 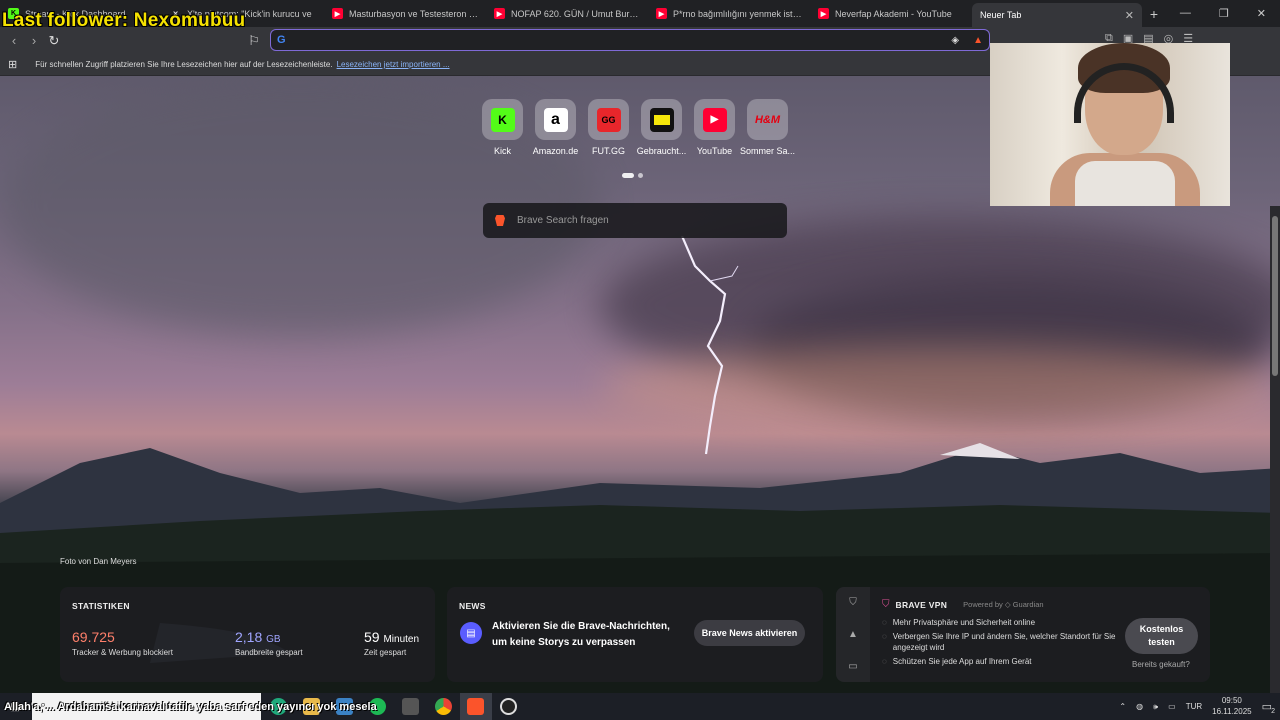 What do you see at coordinates (385, 652) in the screenshot?
I see `time-label: Zeit gespart` at bounding box center [385, 652].